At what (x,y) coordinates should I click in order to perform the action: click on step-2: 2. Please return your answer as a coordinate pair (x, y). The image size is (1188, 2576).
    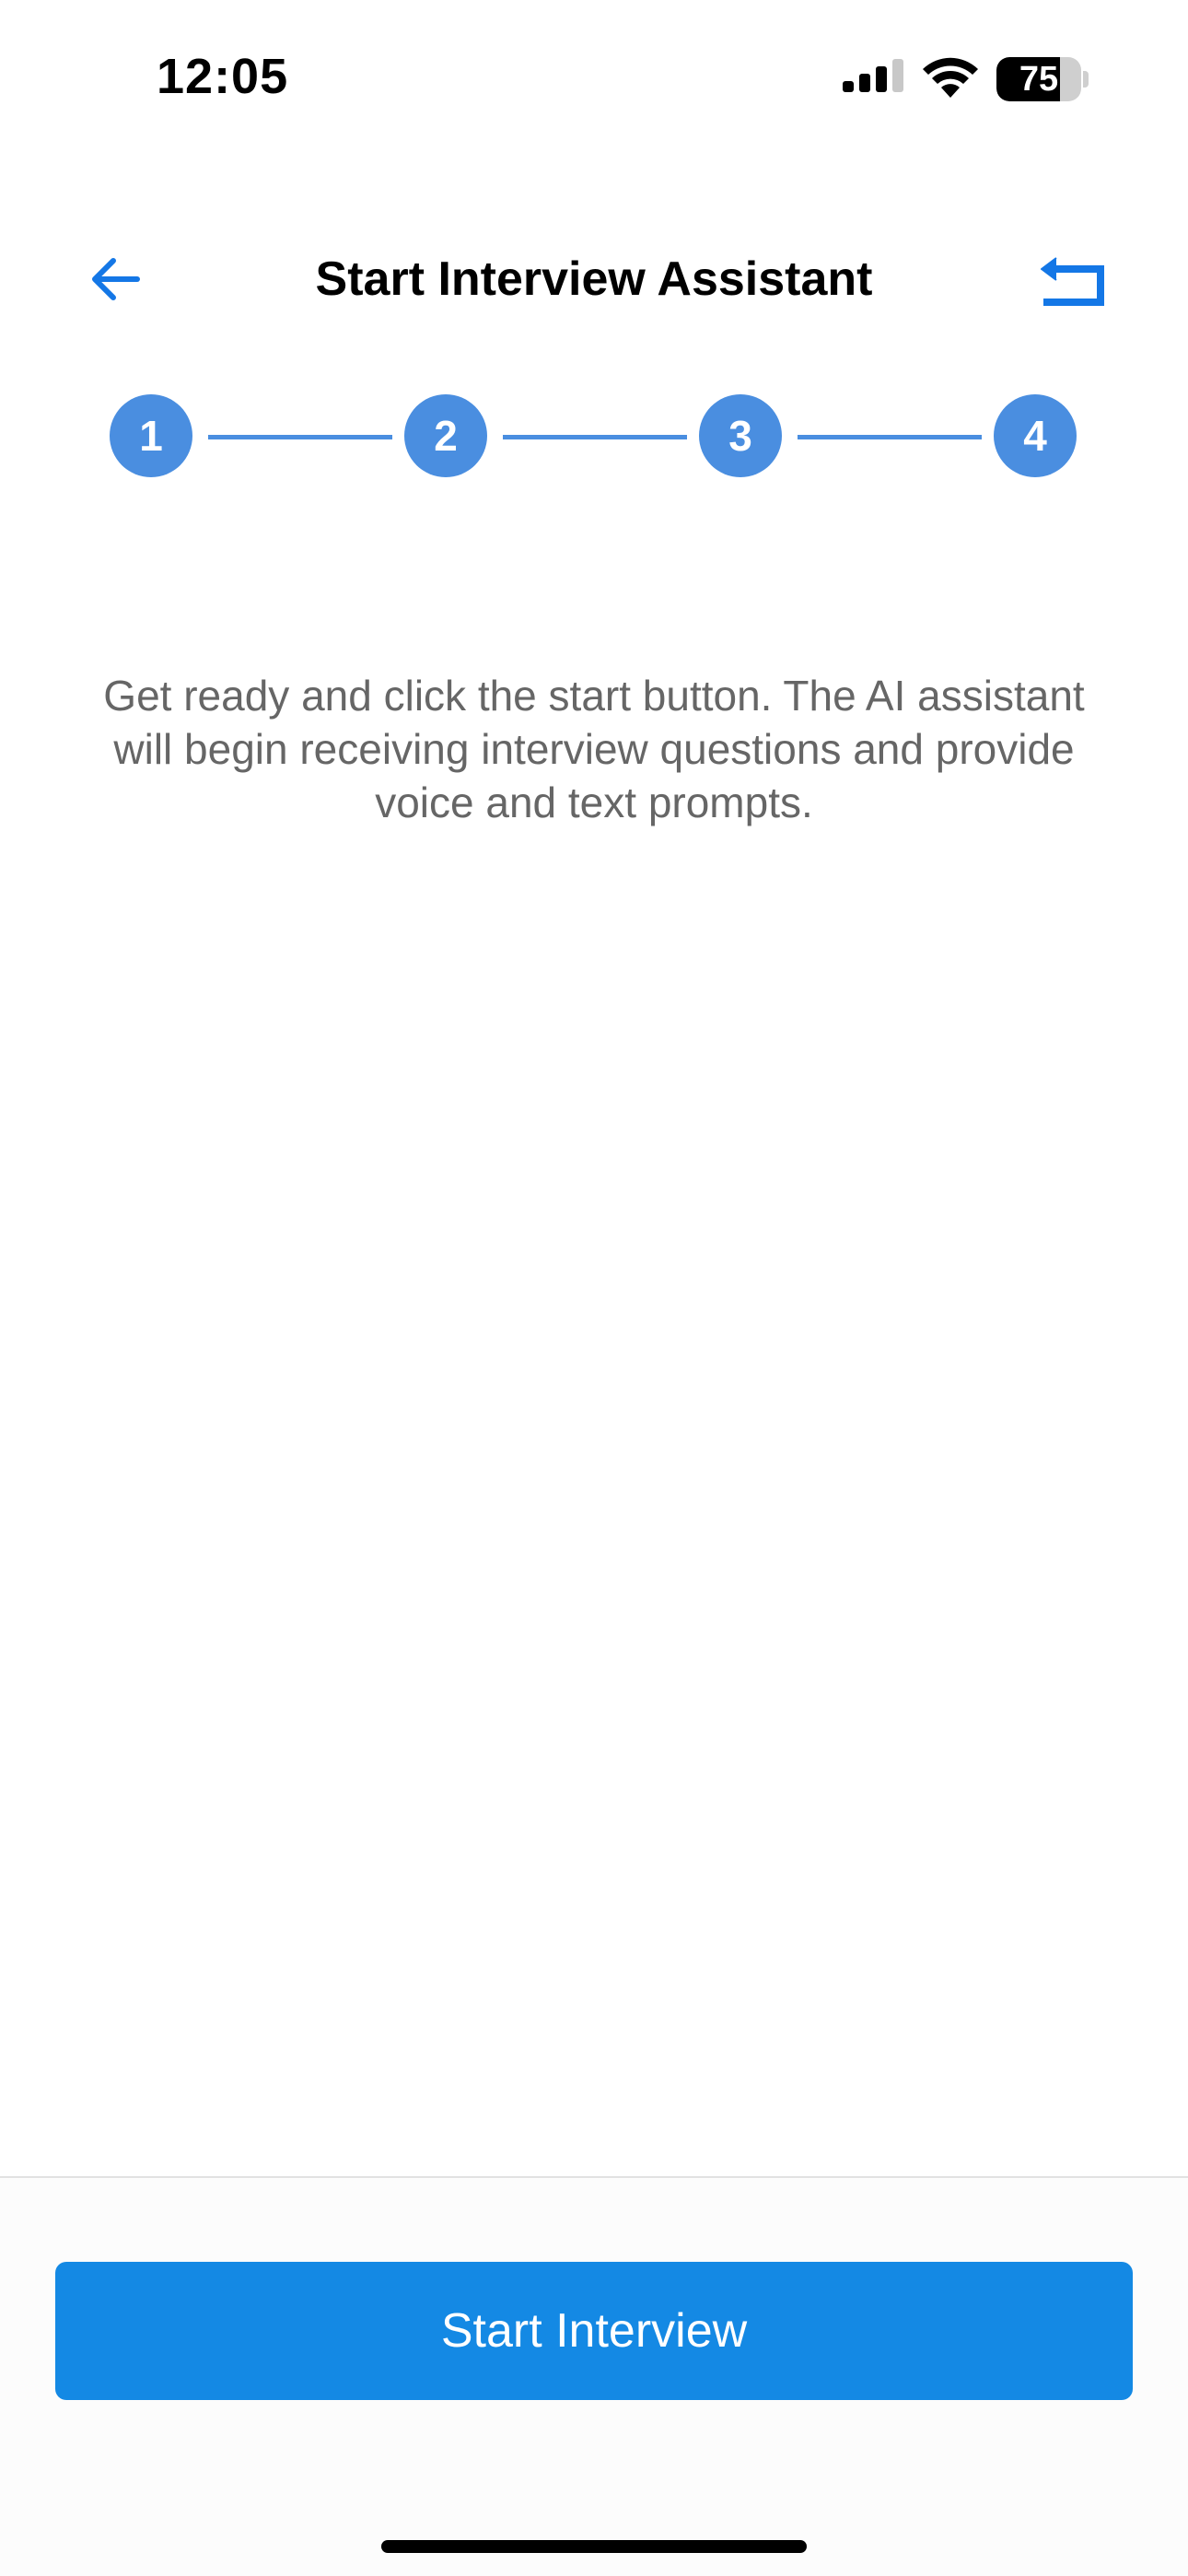
    Looking at the image, I should click on (445, 435).